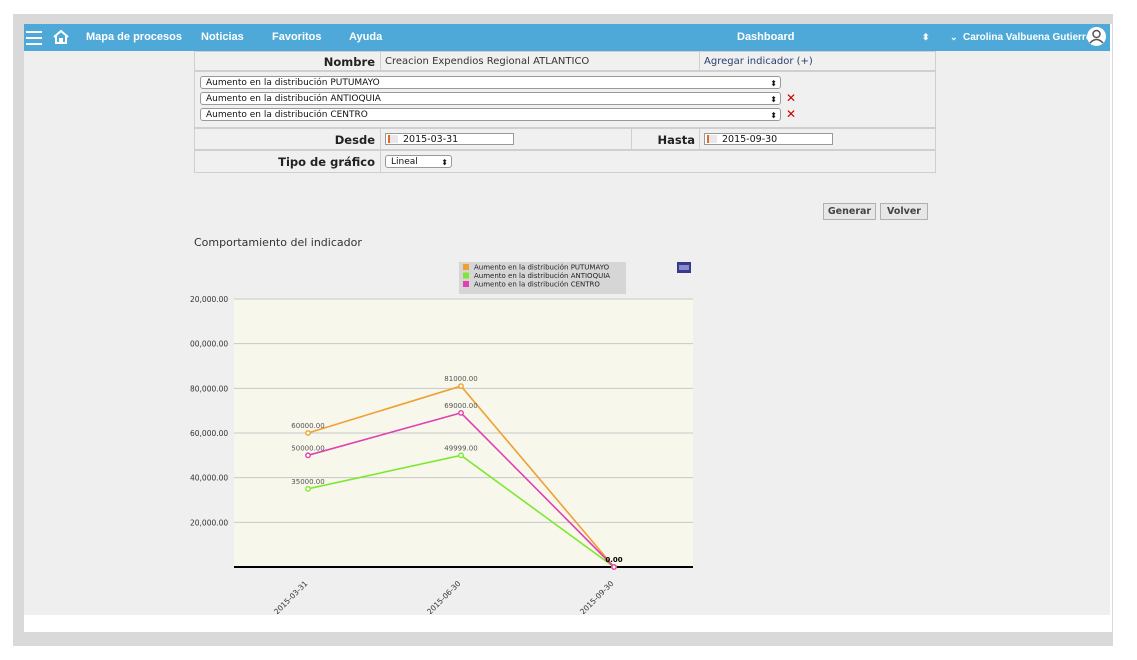  I want to click on nav-noticias: Noticias, so click(222, 37).